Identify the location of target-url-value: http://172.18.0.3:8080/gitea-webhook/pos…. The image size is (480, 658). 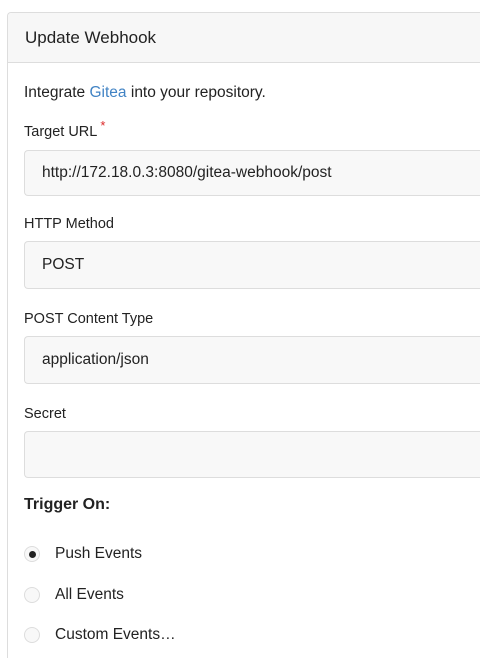
(187, 172).